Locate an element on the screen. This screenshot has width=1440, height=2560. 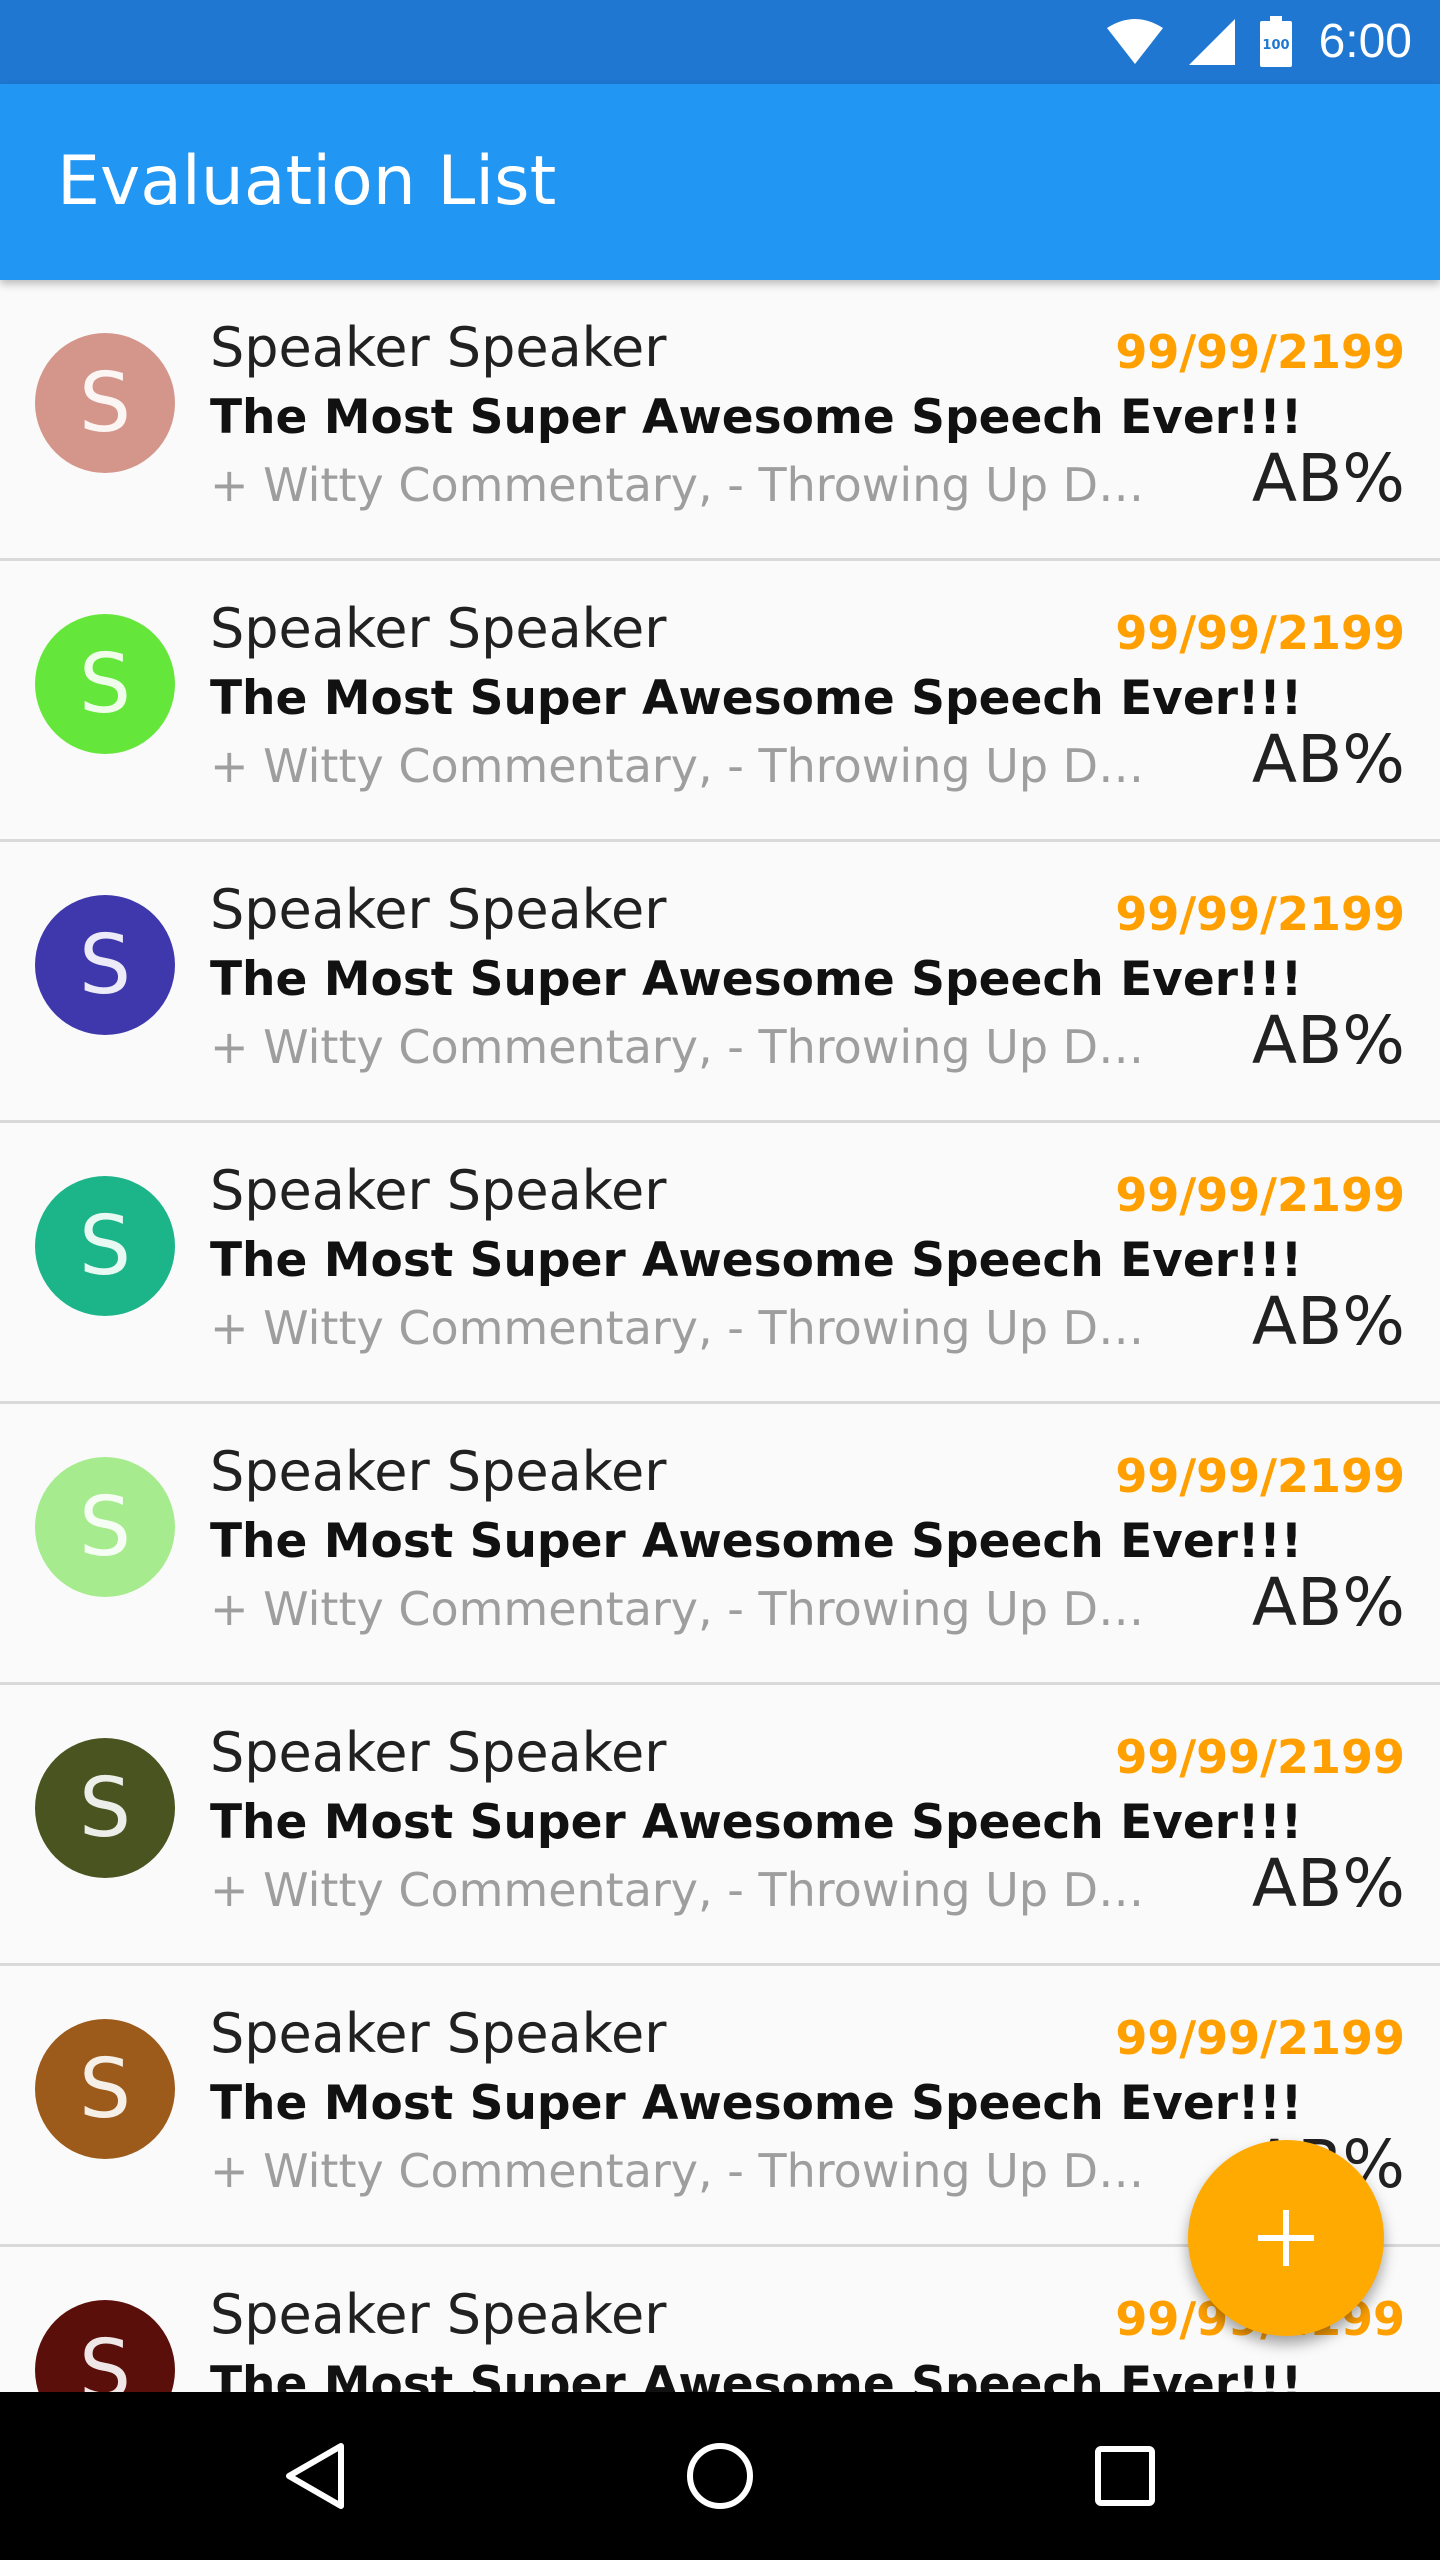
add-evaluation-button is located at coordinates (1286, 2238).